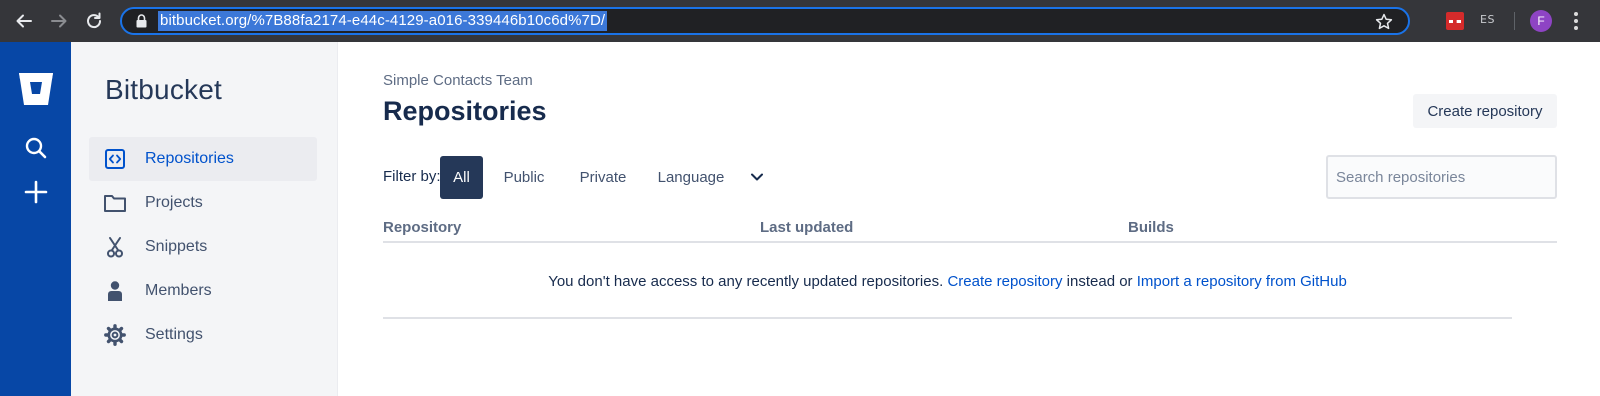 The height and width of the screenshot is (396, 1600). I want to click on sidebar-item-settings: Settings, so click(203, 335).